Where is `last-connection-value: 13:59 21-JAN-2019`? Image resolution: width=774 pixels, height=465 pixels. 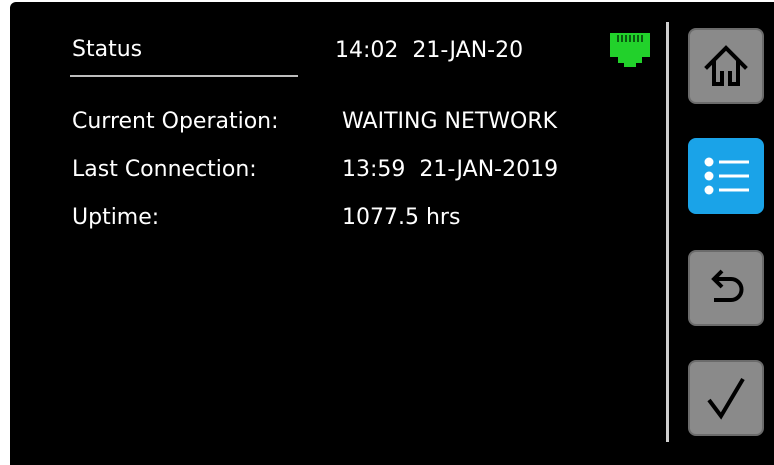
last-connection-value: 13:59 21-JAN-2019 is located at coordinates (450, 169).